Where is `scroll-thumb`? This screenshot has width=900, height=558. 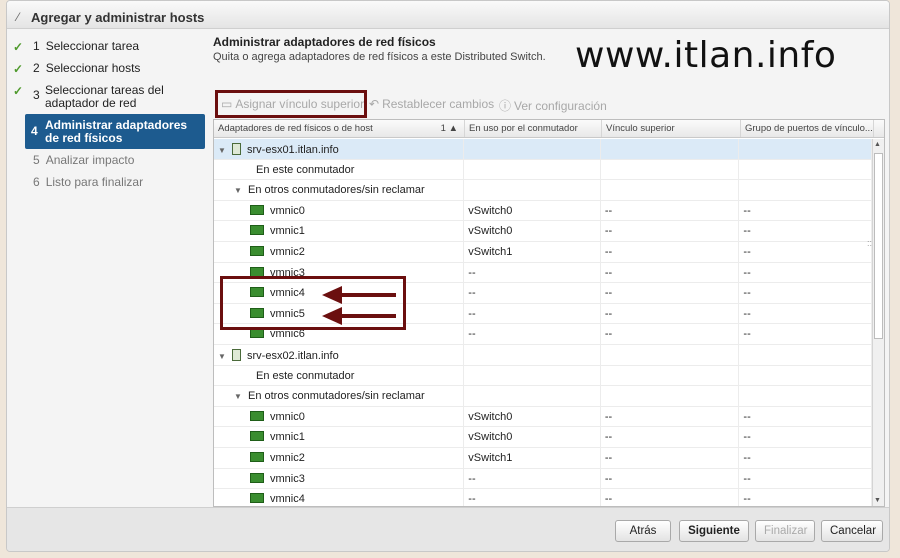
scroll-thumb is located at coordinates (878, 246).